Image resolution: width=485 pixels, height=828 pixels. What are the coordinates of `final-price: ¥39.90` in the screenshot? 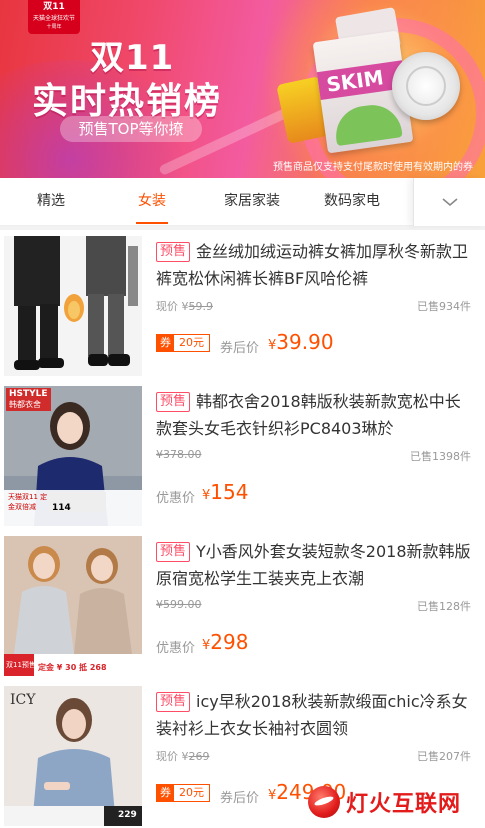 It's located at (301, 342).